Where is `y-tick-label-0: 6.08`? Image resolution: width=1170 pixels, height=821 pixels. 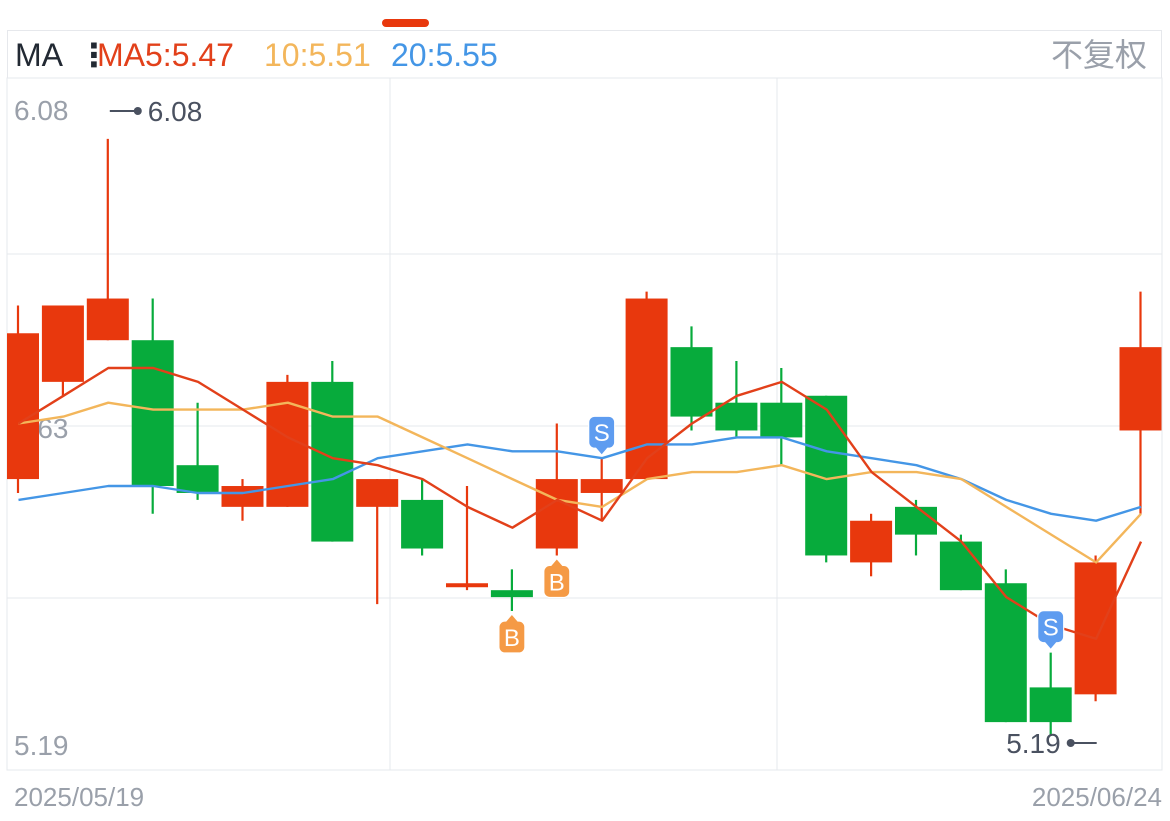
y-tick-label-0: 6.08 is located at coordinates (41, 110).